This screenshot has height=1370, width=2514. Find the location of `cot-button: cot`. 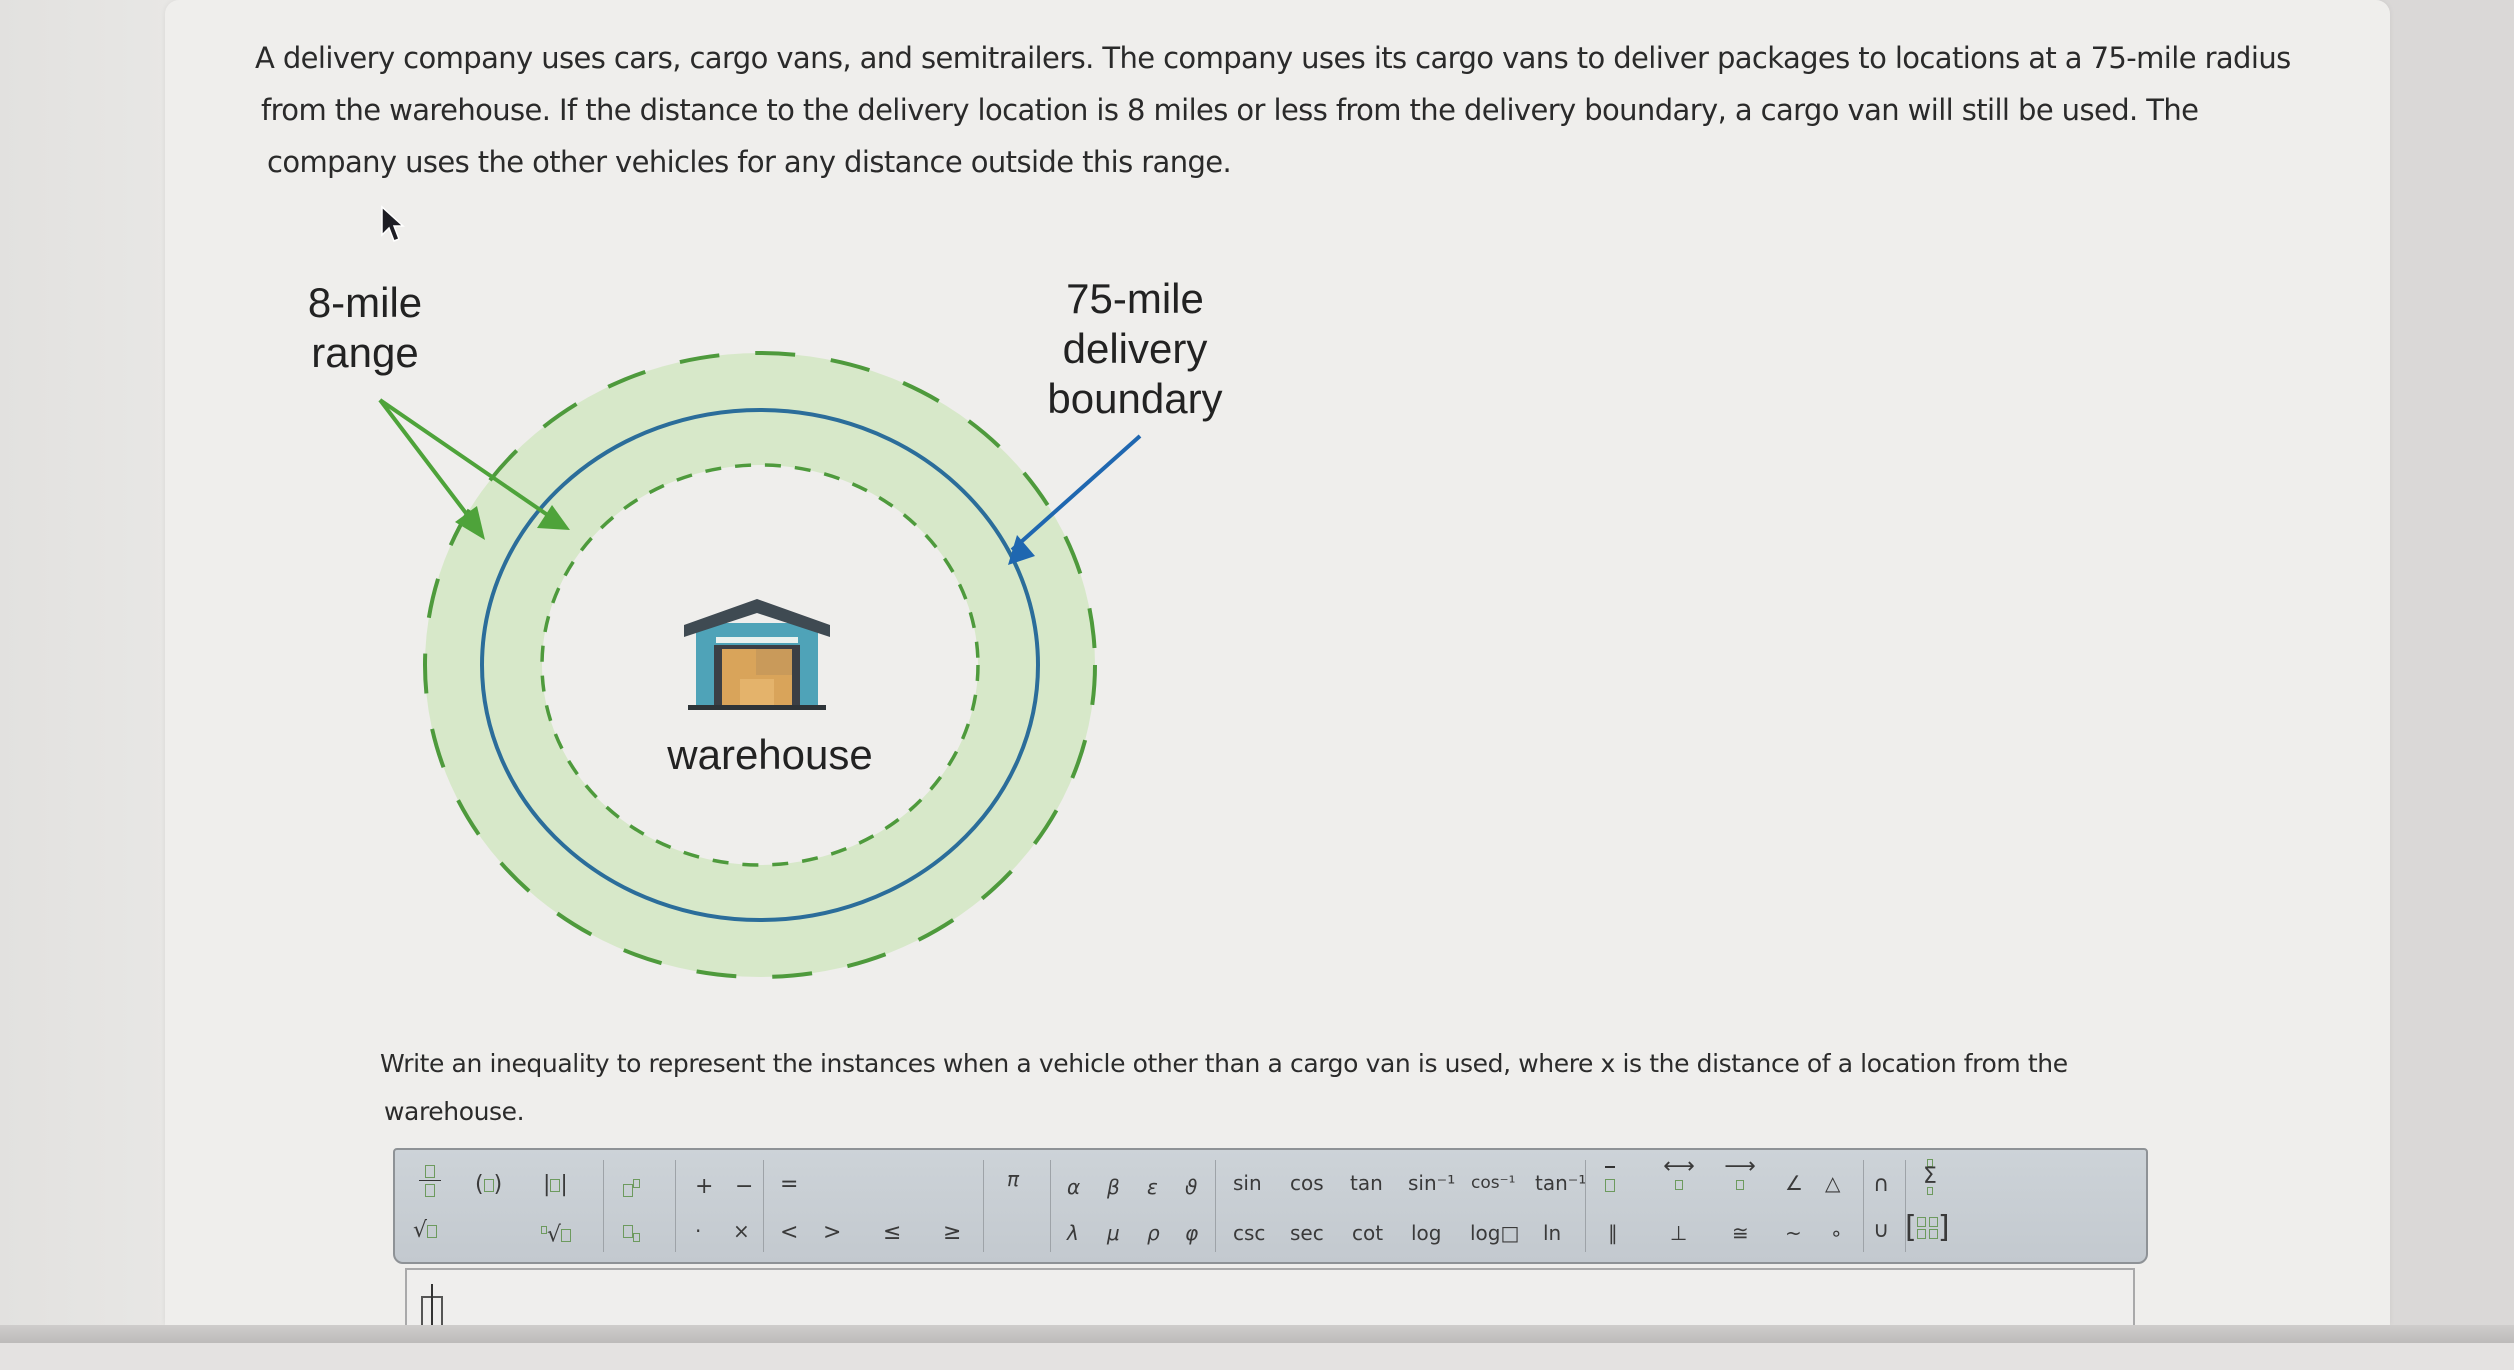

cot-button: cot is located at coordinates (1367, 1233).